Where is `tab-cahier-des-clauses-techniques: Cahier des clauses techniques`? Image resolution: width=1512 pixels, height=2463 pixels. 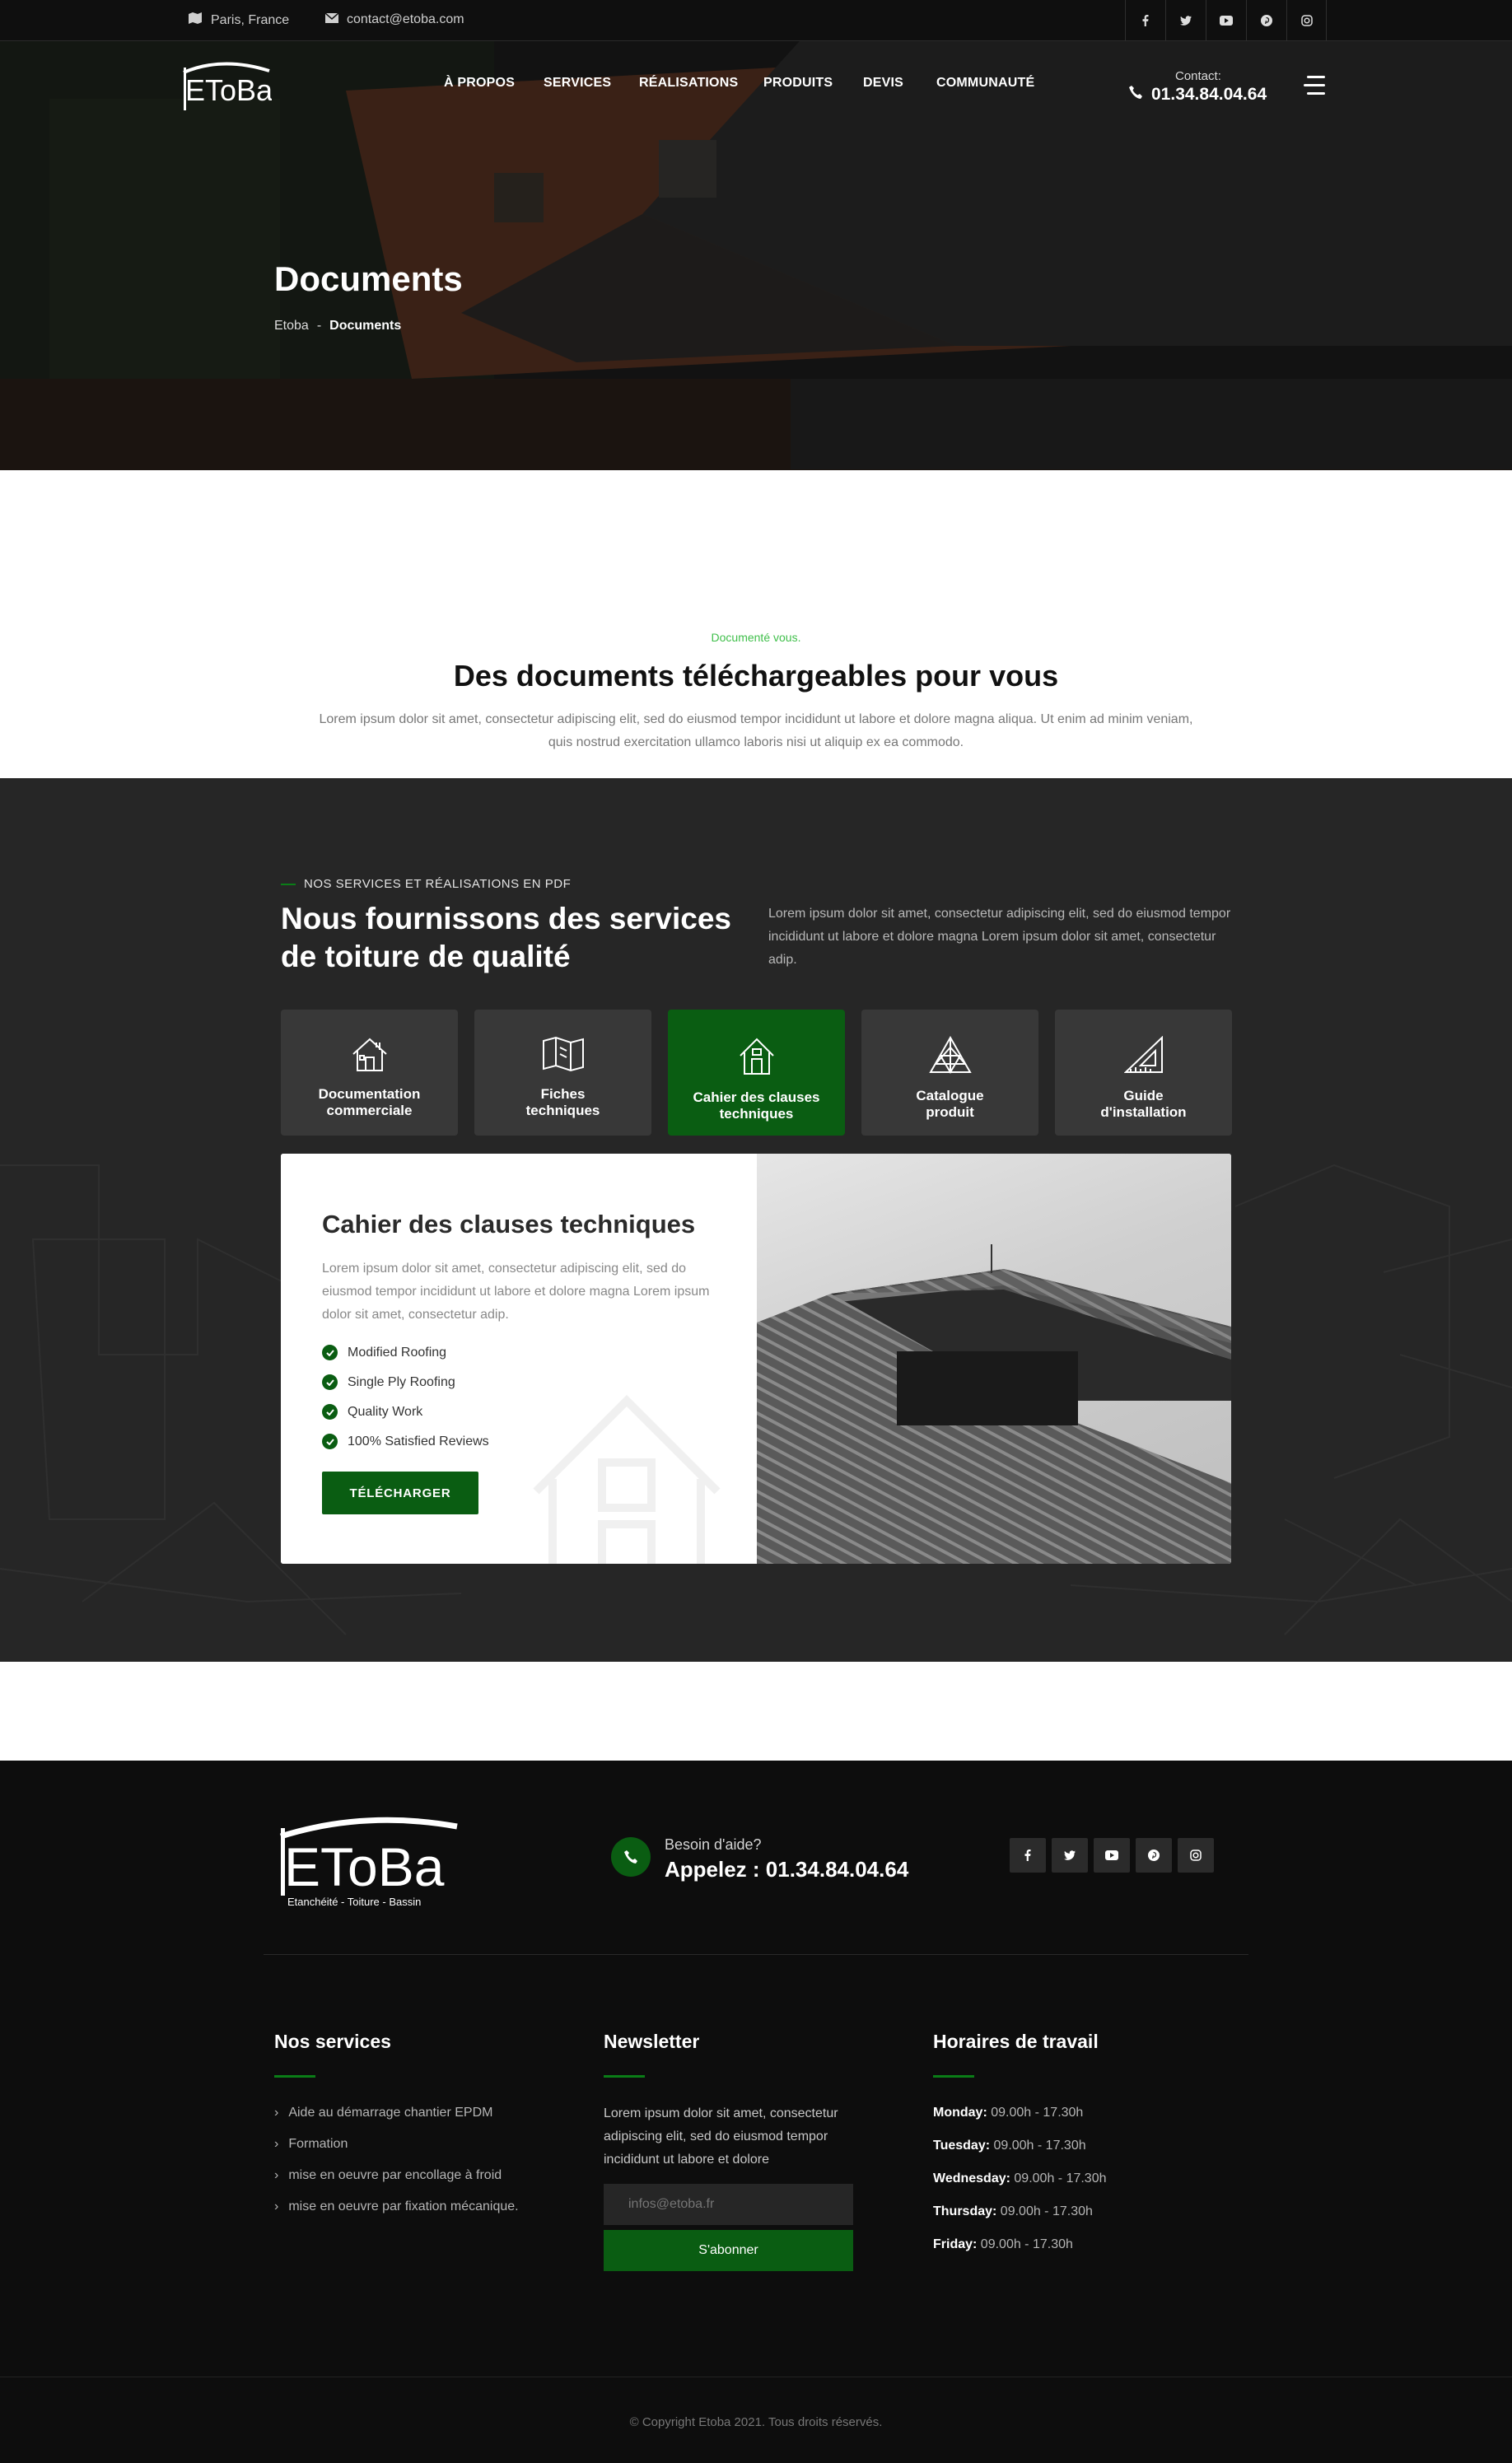
tab-cahier-des-clauses-techniques: Cahier des clauses techniques is located at coordinates (756, 1073).